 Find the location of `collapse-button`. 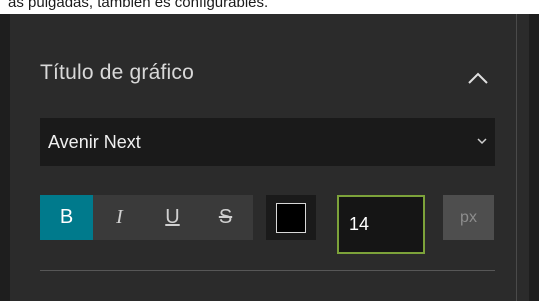

collapse-button is located at coordinates (478, 78).